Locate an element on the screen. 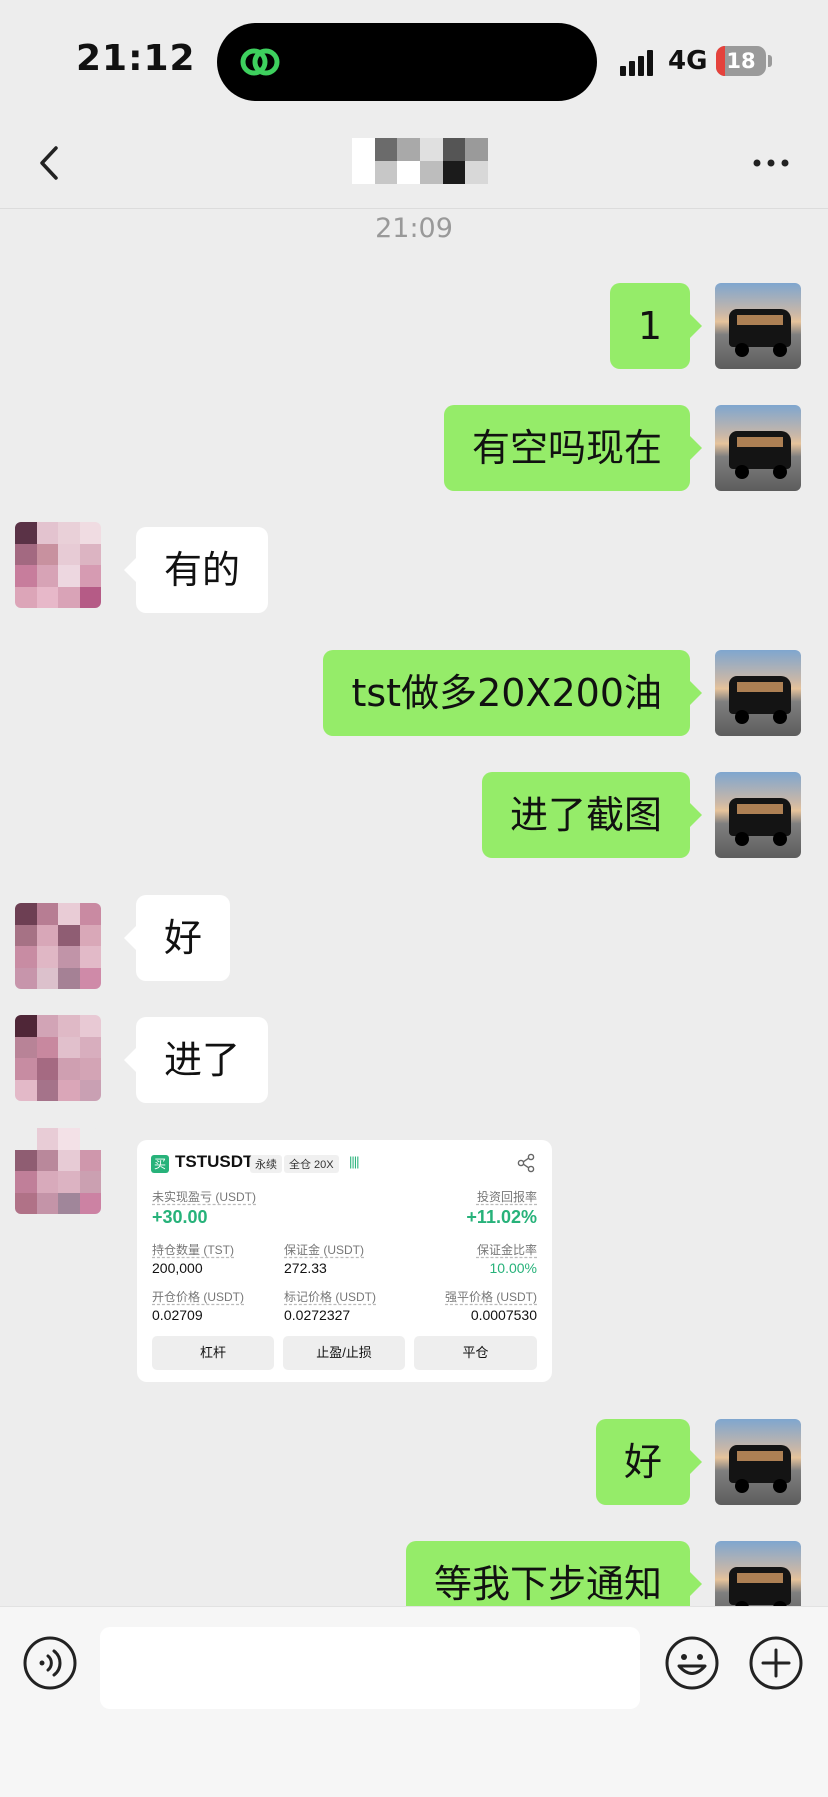 This screenshot has width=828, height=1797. message-bubble-sent: 1 is located at coordinates (656, 326).